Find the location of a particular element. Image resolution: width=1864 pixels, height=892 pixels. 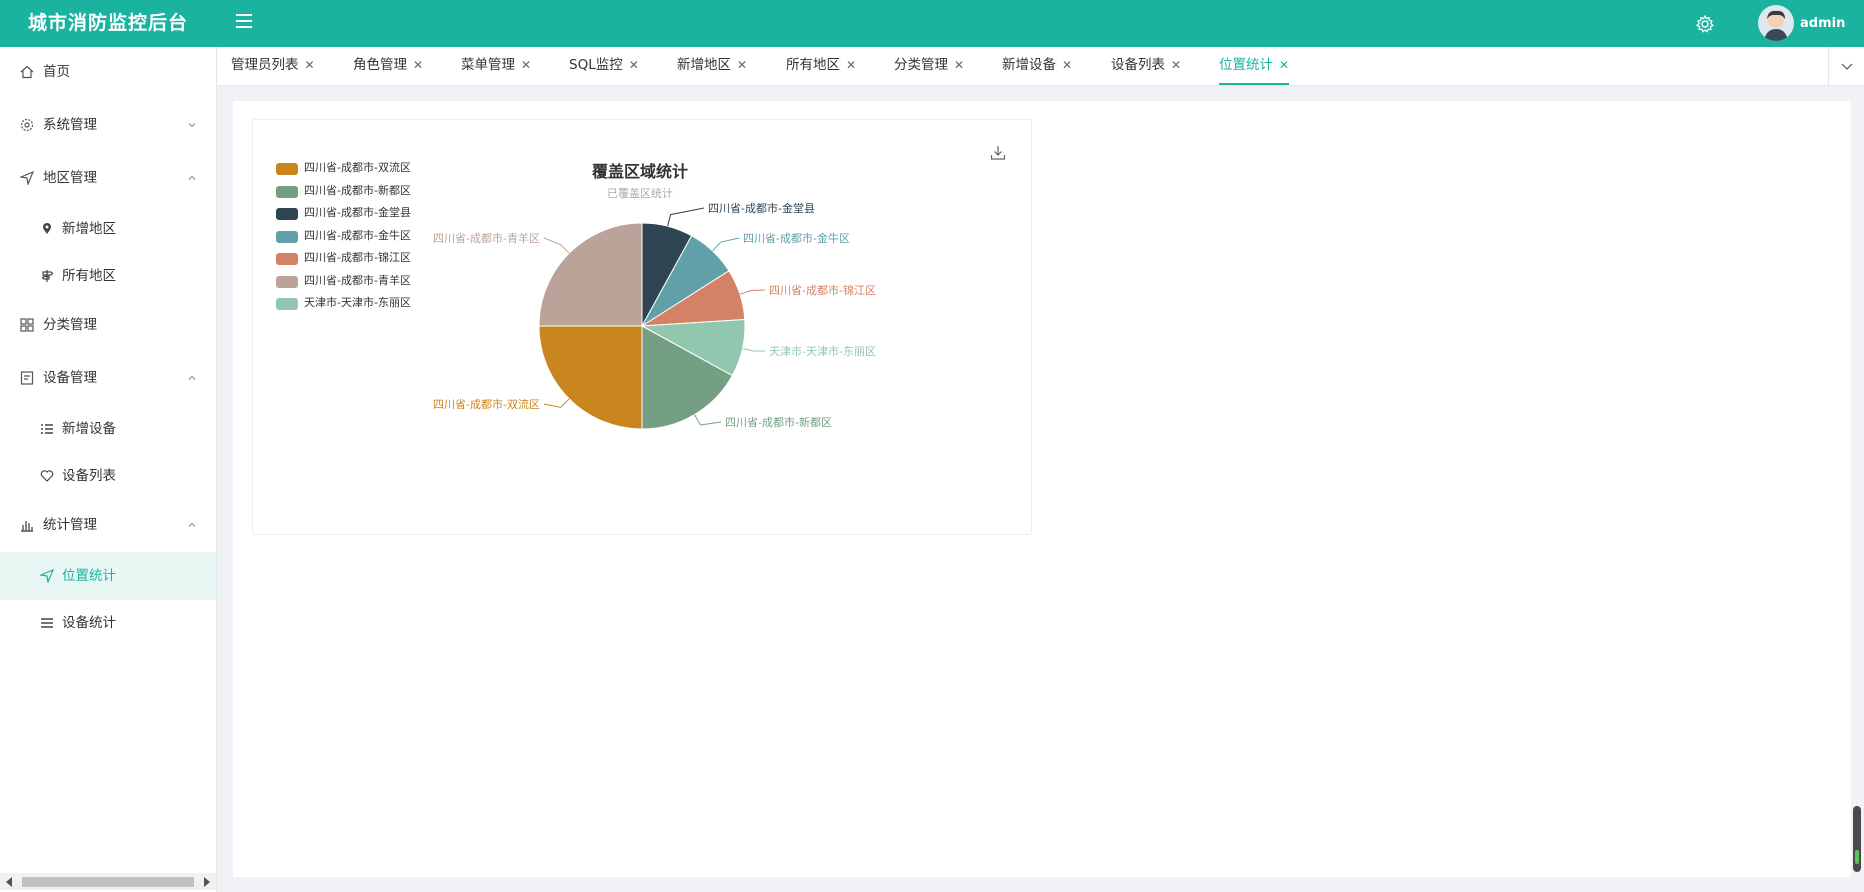

tab-label: 新增地区 is located at coordinates (704, 65).